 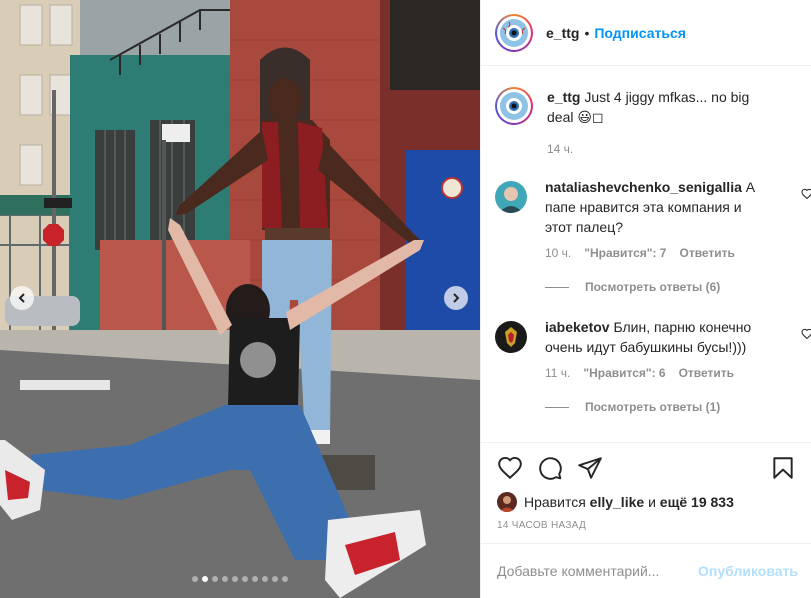 What do you see at coordinates (653, 407) in the screenshot?
I see `view-replies-label: Посмотреть ответы (1)` at bounding box center [653, 407].